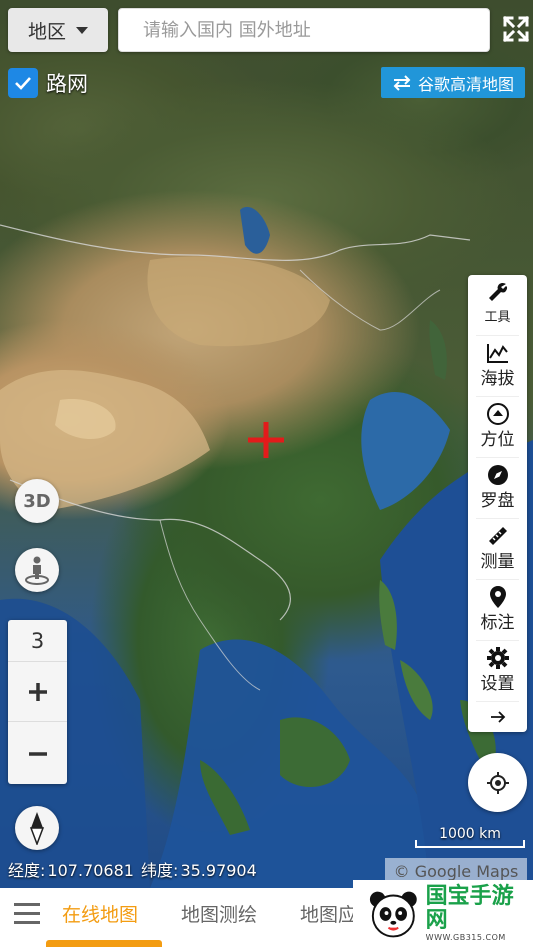 This screenshot has height=947, width=533. I want to click on roadnet-checkbox, so click(23, 83).